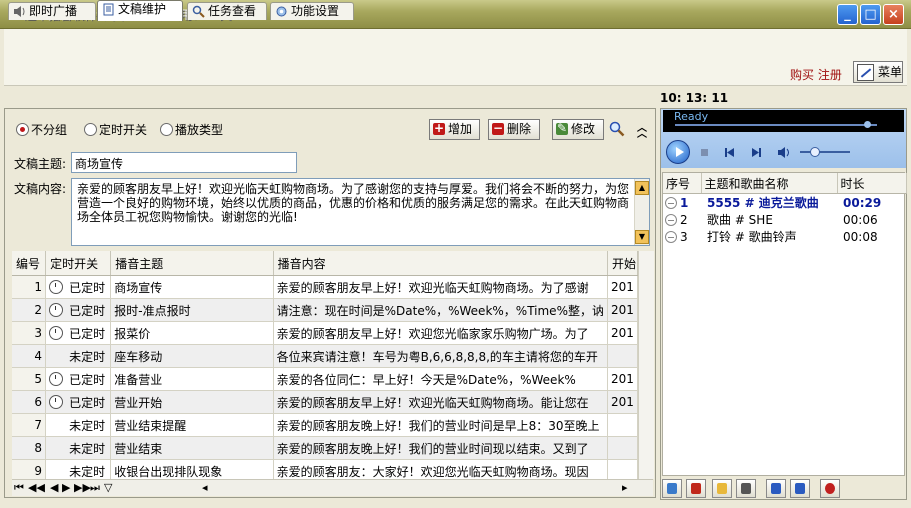  What do you see at coordinates (440, 287) in the screenshot?
I see `cell-content: 亲爱的顾客朋友早上好！欢迎光临天虹购物商场。为了感谢` at bounding box center [440, 287].